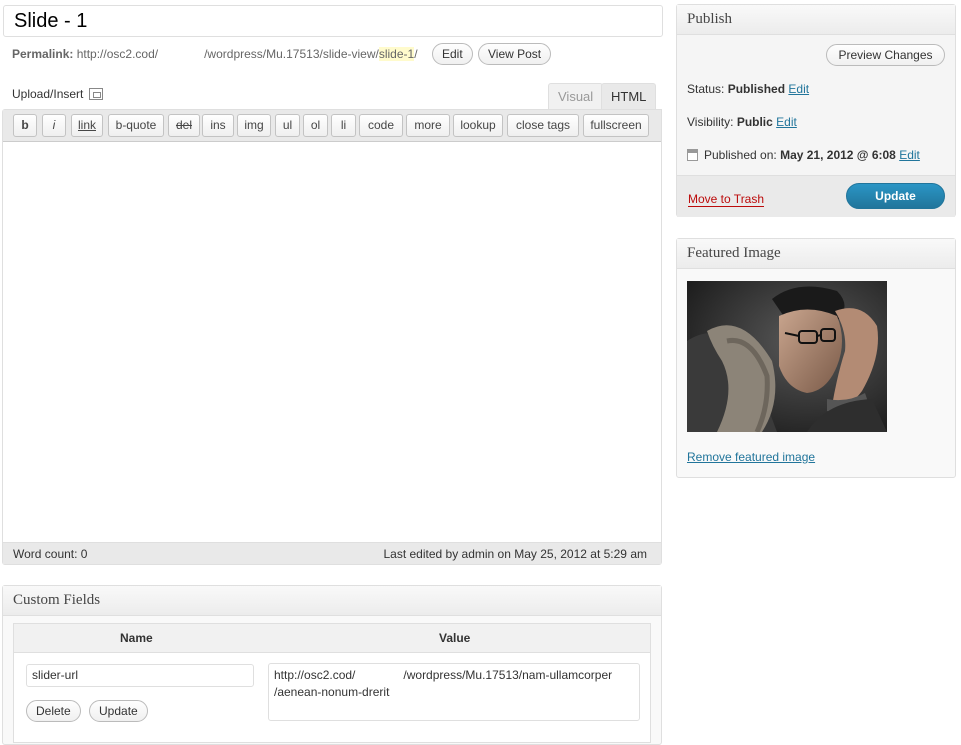  What do you see at coordinates (909, 155) in the screenshot?
I see `published-on-edit-link: Edit` at bounding box center [909, 155].